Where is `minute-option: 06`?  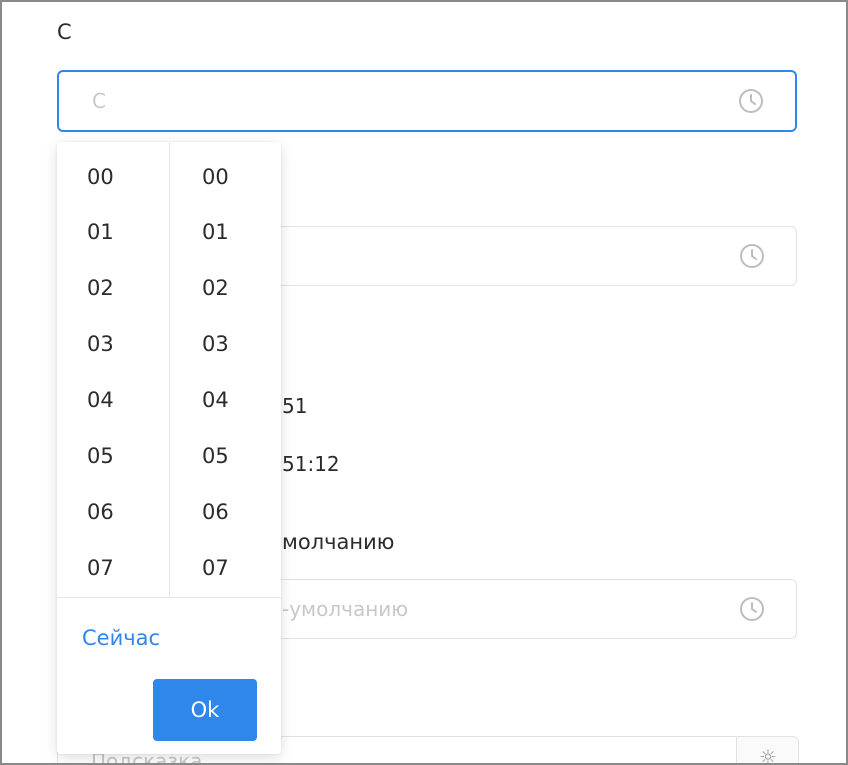
minute-option: 06 is located at coordinates (225, 512).